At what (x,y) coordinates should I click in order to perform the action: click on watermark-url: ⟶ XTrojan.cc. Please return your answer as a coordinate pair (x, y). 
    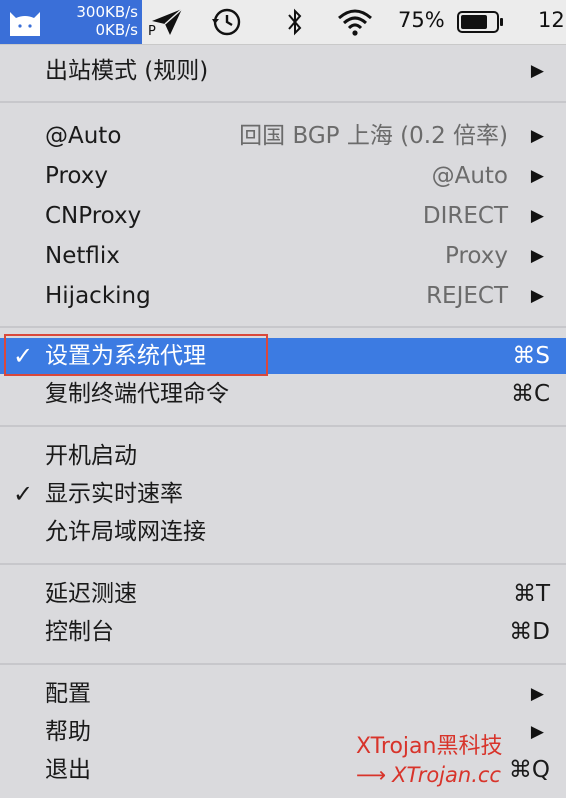
    Looking at the image, I should click on (428, 775).